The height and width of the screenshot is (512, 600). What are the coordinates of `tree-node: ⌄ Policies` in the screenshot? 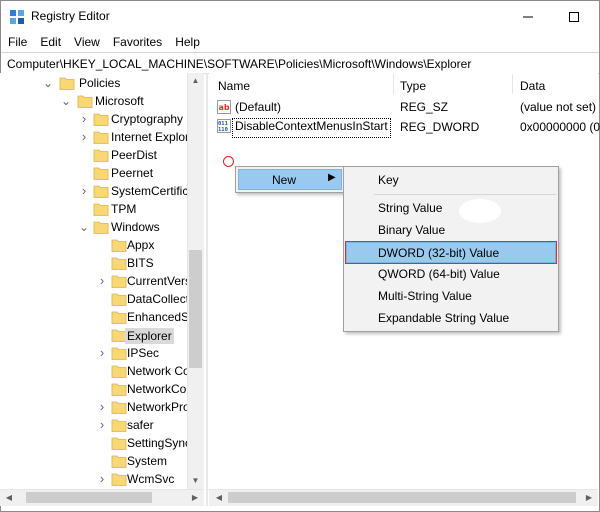 It's located at (93, 83).